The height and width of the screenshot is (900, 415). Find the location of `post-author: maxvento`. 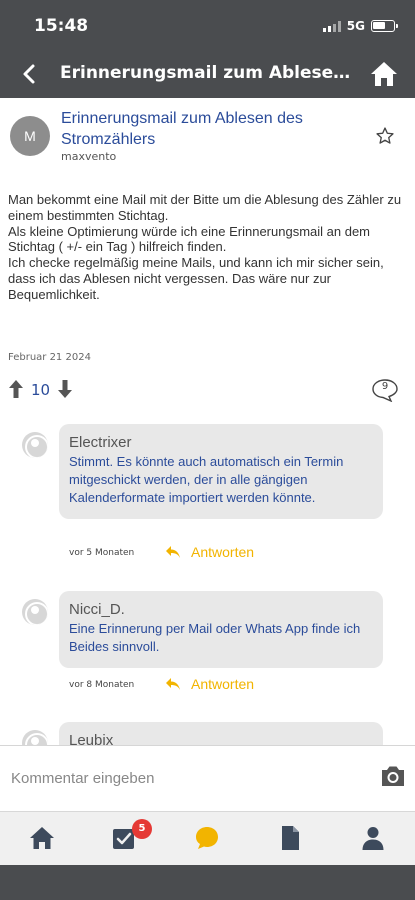

post-author: maxvento is located at coordinates (88, 156).